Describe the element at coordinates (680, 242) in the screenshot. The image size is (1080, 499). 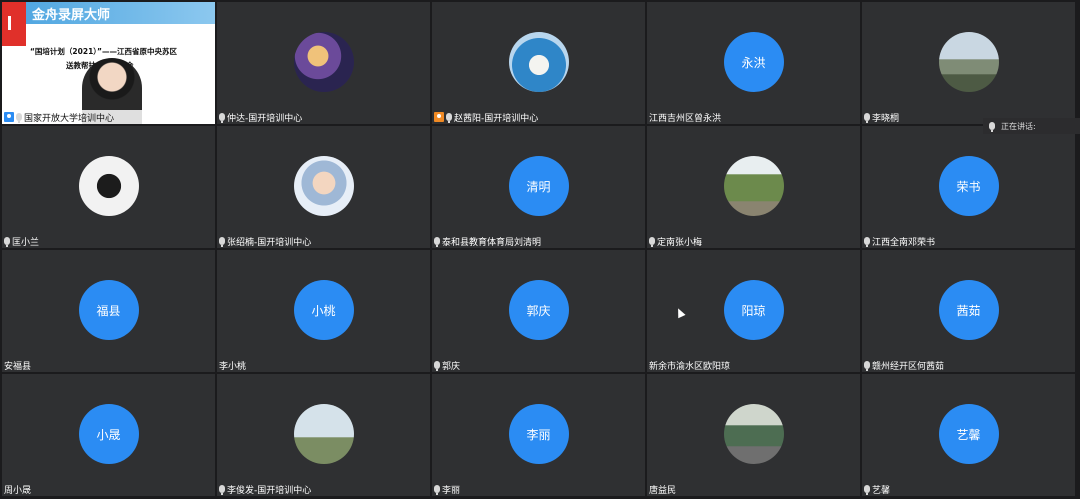
I see `participant-name: 定南张小梅` at that location.